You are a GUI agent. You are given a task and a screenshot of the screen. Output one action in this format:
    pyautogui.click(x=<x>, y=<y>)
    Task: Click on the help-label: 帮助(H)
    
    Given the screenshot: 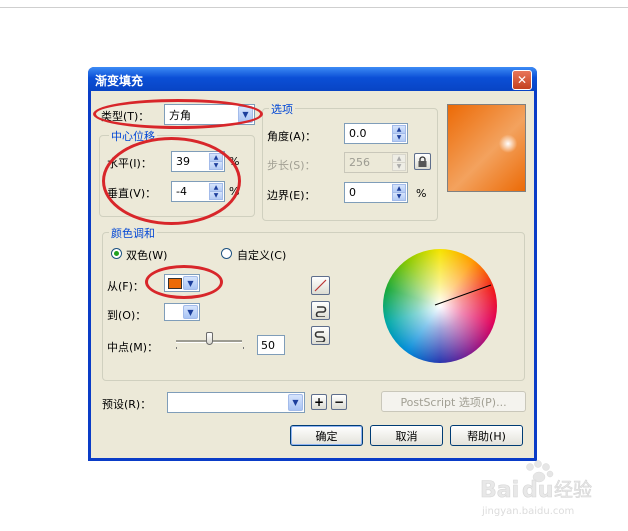 What is the action you would take?
    pyautogui.click(x=486, y=436)
    